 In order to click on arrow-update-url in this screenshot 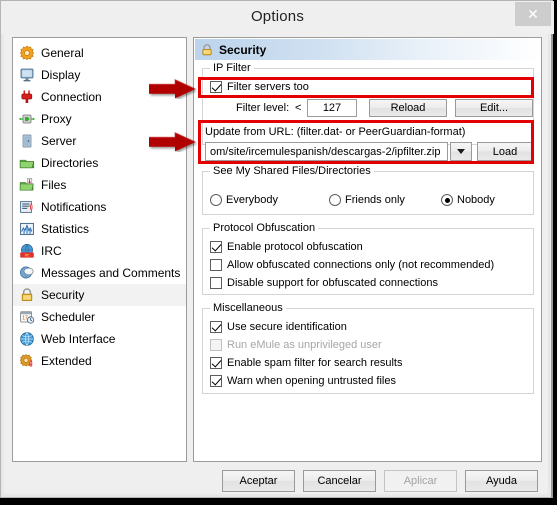, I will do `click(173, 143)`.